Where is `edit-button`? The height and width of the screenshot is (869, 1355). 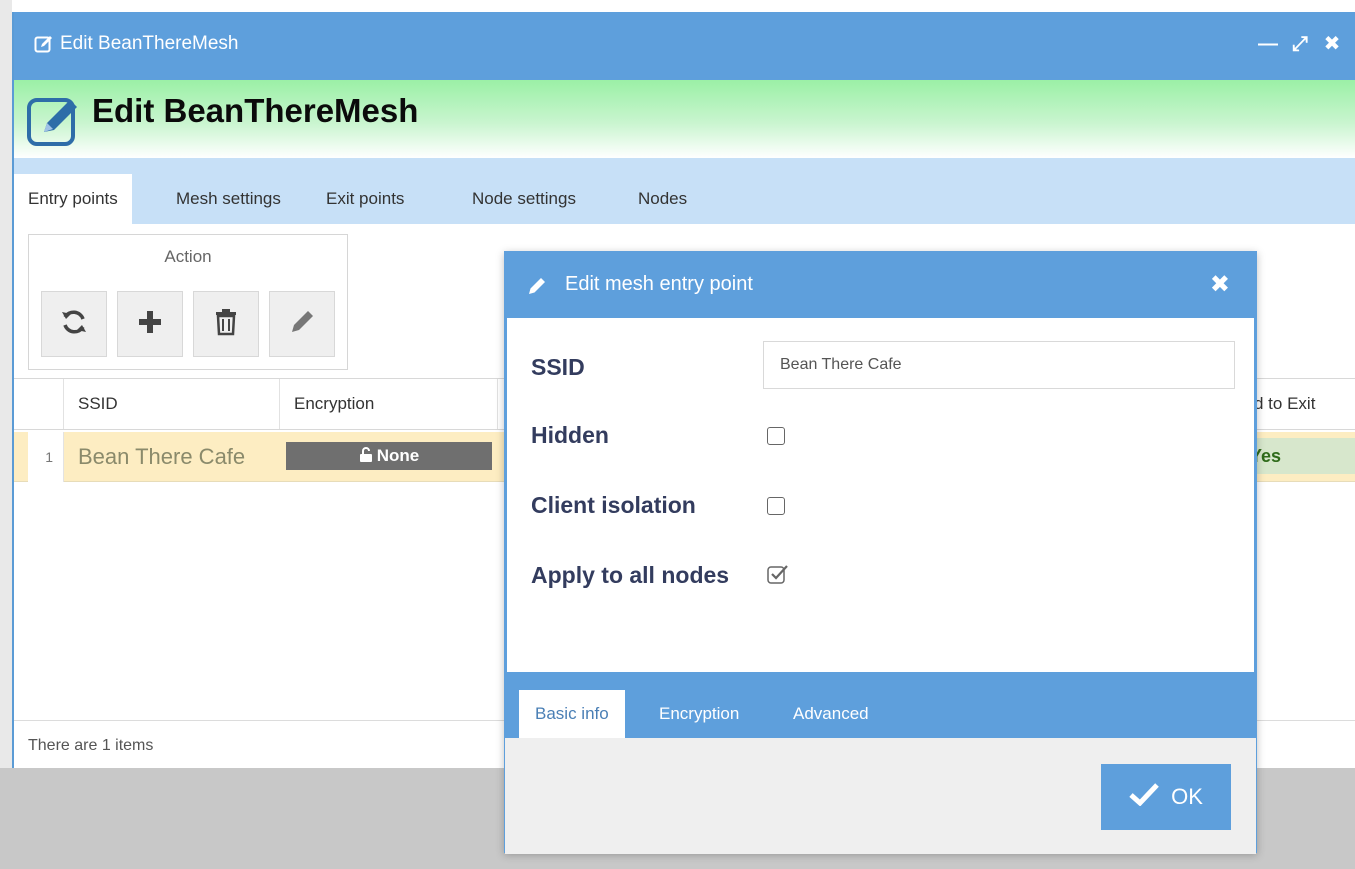 edit-button is located at coordinates (302, 324).